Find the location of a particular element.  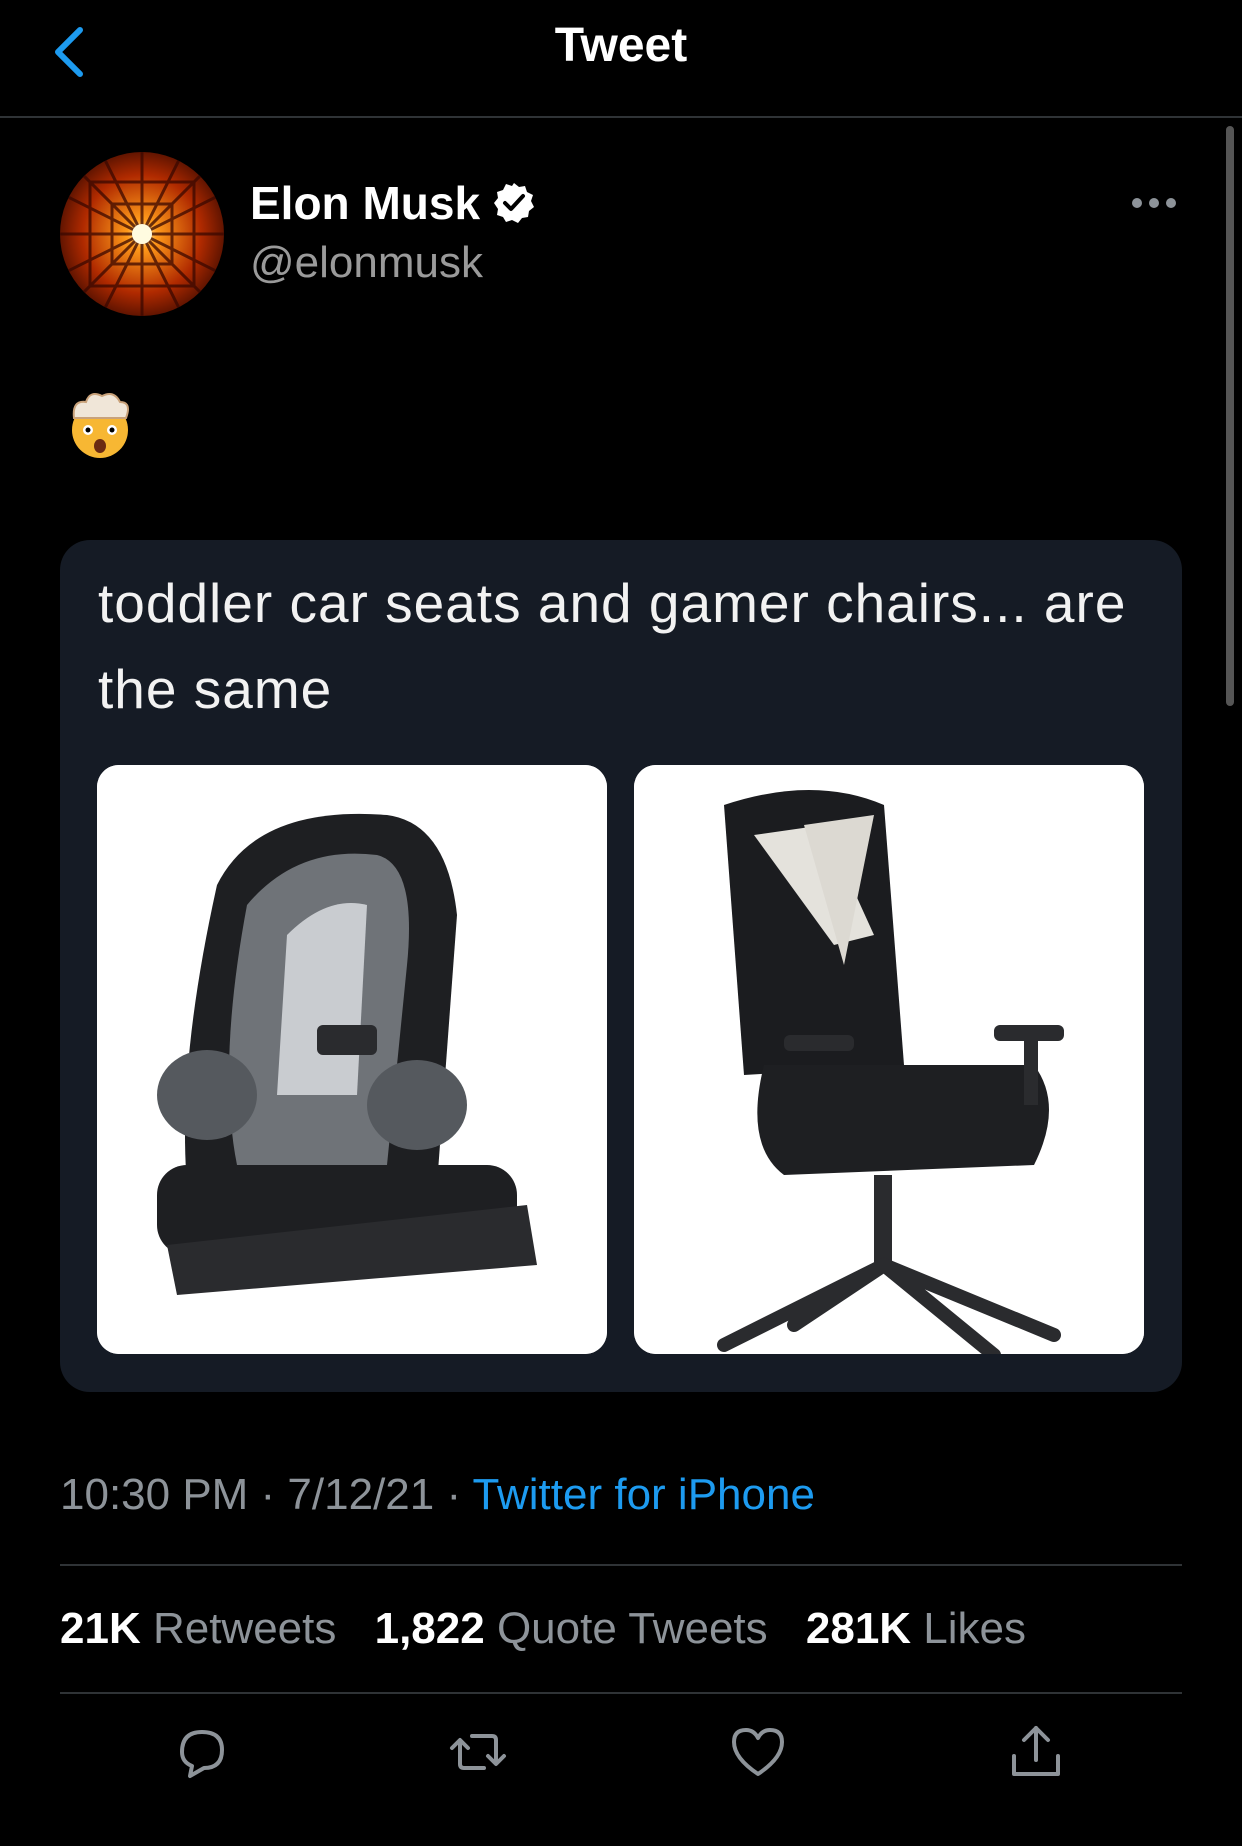

more-icon is located at coordinates (1154, 203).